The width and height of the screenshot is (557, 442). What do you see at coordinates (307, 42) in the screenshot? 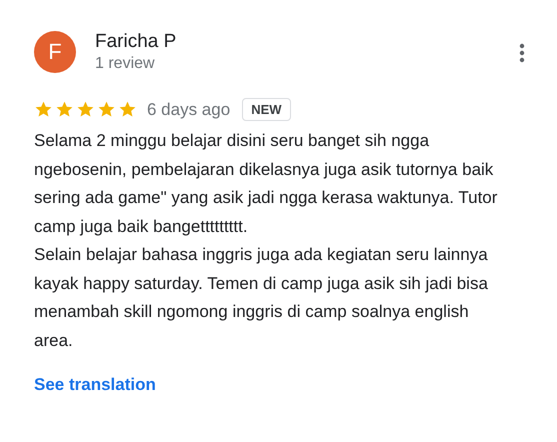
I see `author-name: Faricha P` at bounding box center [307, 42].